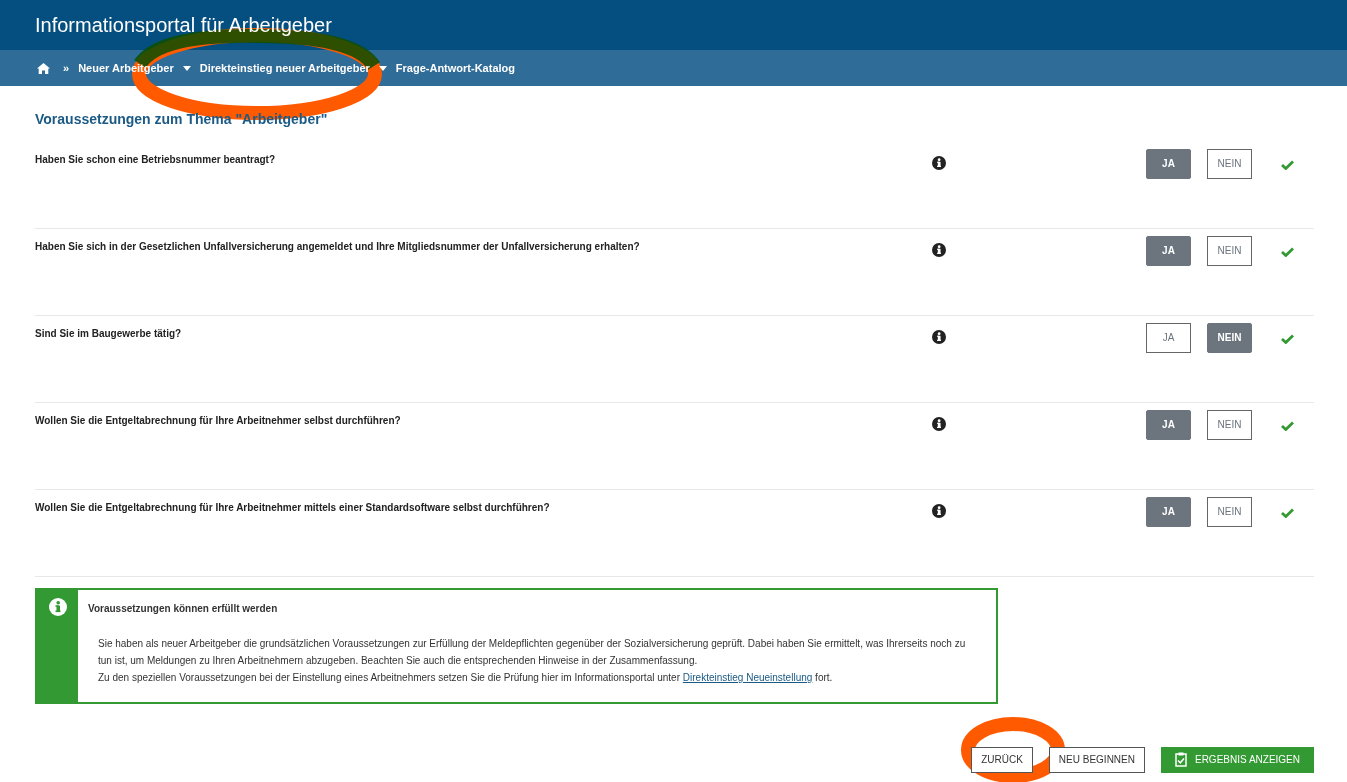 This screenshot has width=1347, height=782. Describe the element at coordinates (1237, 759) in the screenshot. I see `result-button: ERGEBNIS ANZEIGEN` at that location.